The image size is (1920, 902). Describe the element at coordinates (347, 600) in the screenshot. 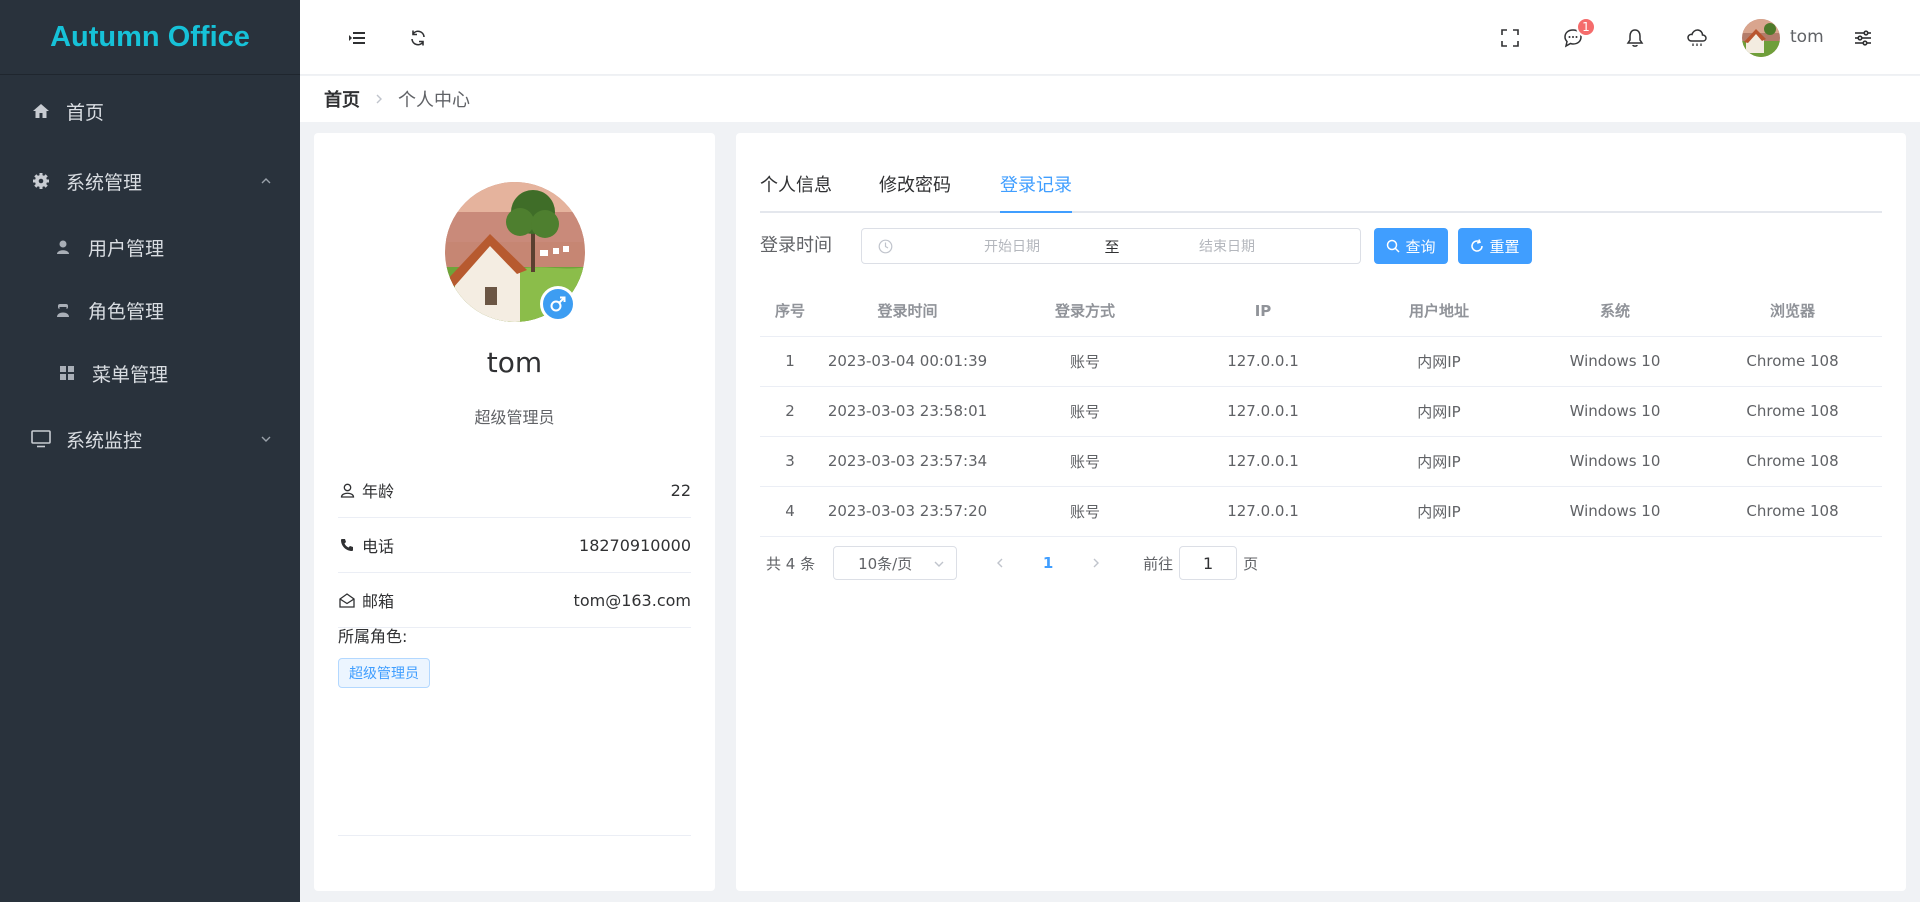

I see `mail-icon` at that location.